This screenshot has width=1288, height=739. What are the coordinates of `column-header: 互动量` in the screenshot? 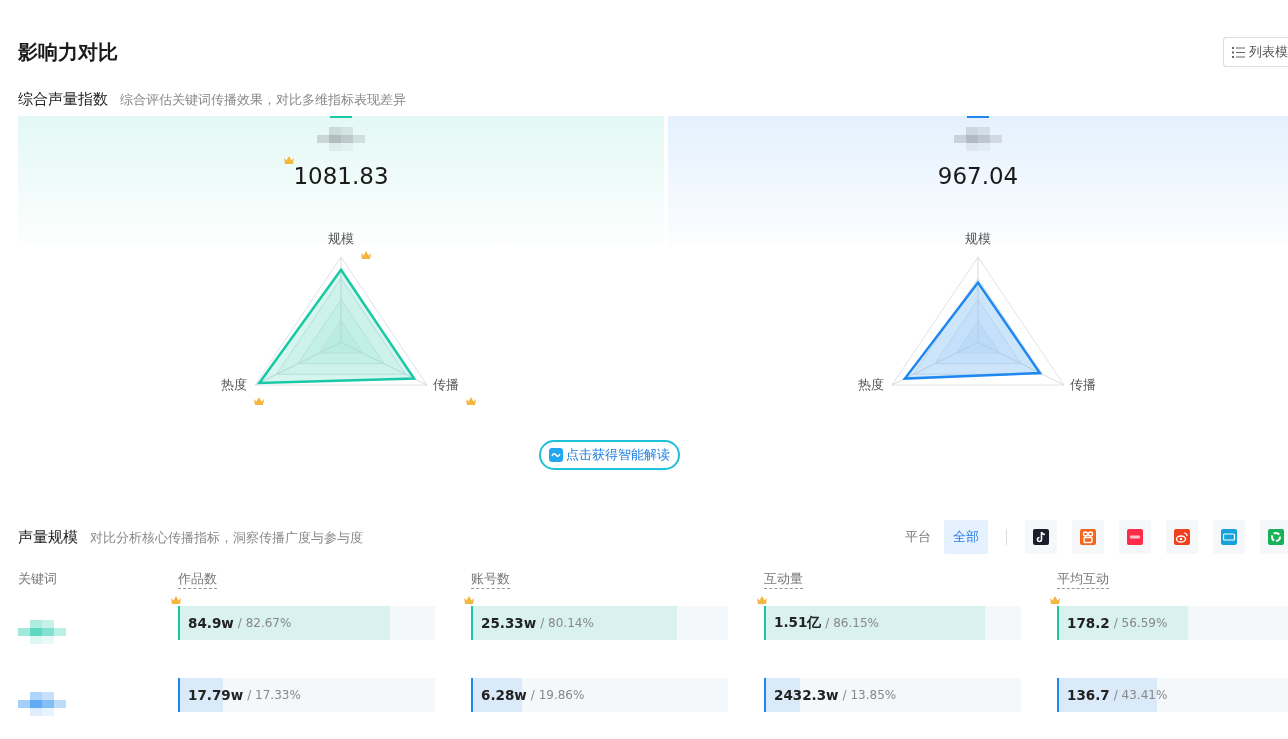 It's located at (783, 580).